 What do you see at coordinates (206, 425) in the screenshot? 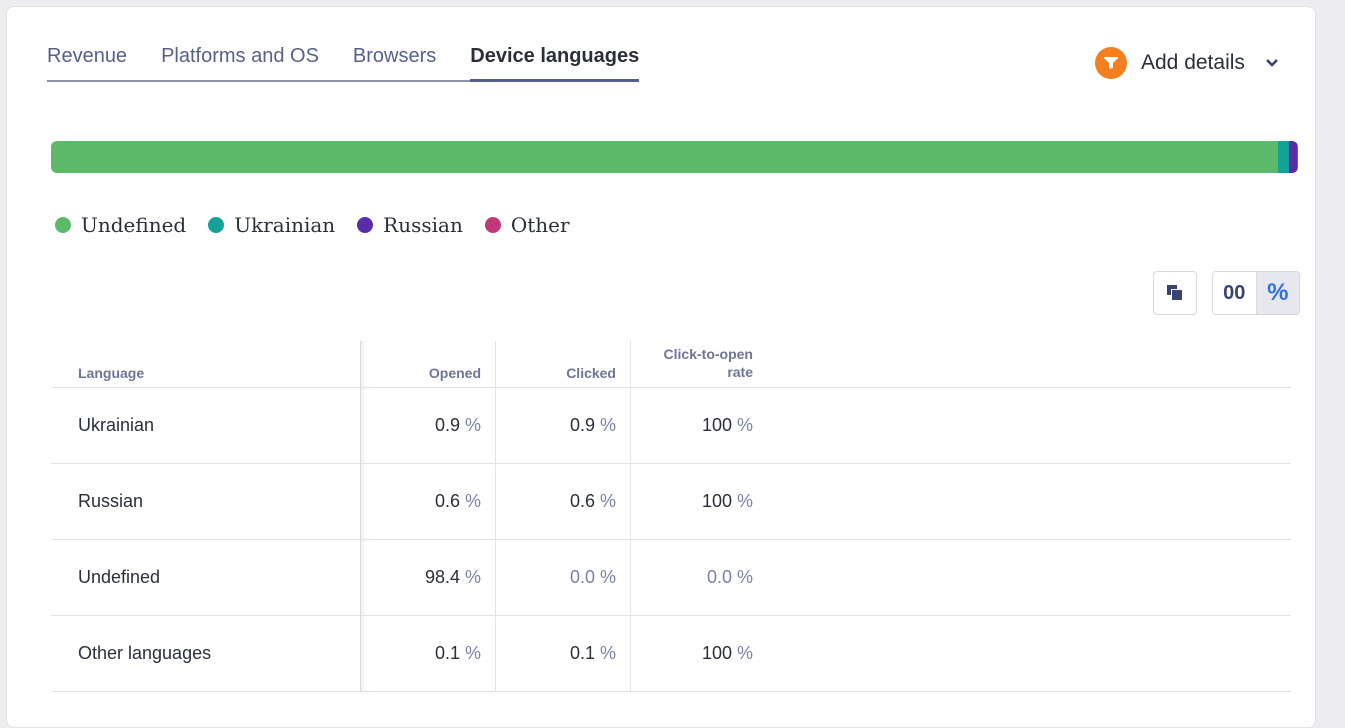
I see `cell-language: Ukrainian` at bounding box center [206, 425].